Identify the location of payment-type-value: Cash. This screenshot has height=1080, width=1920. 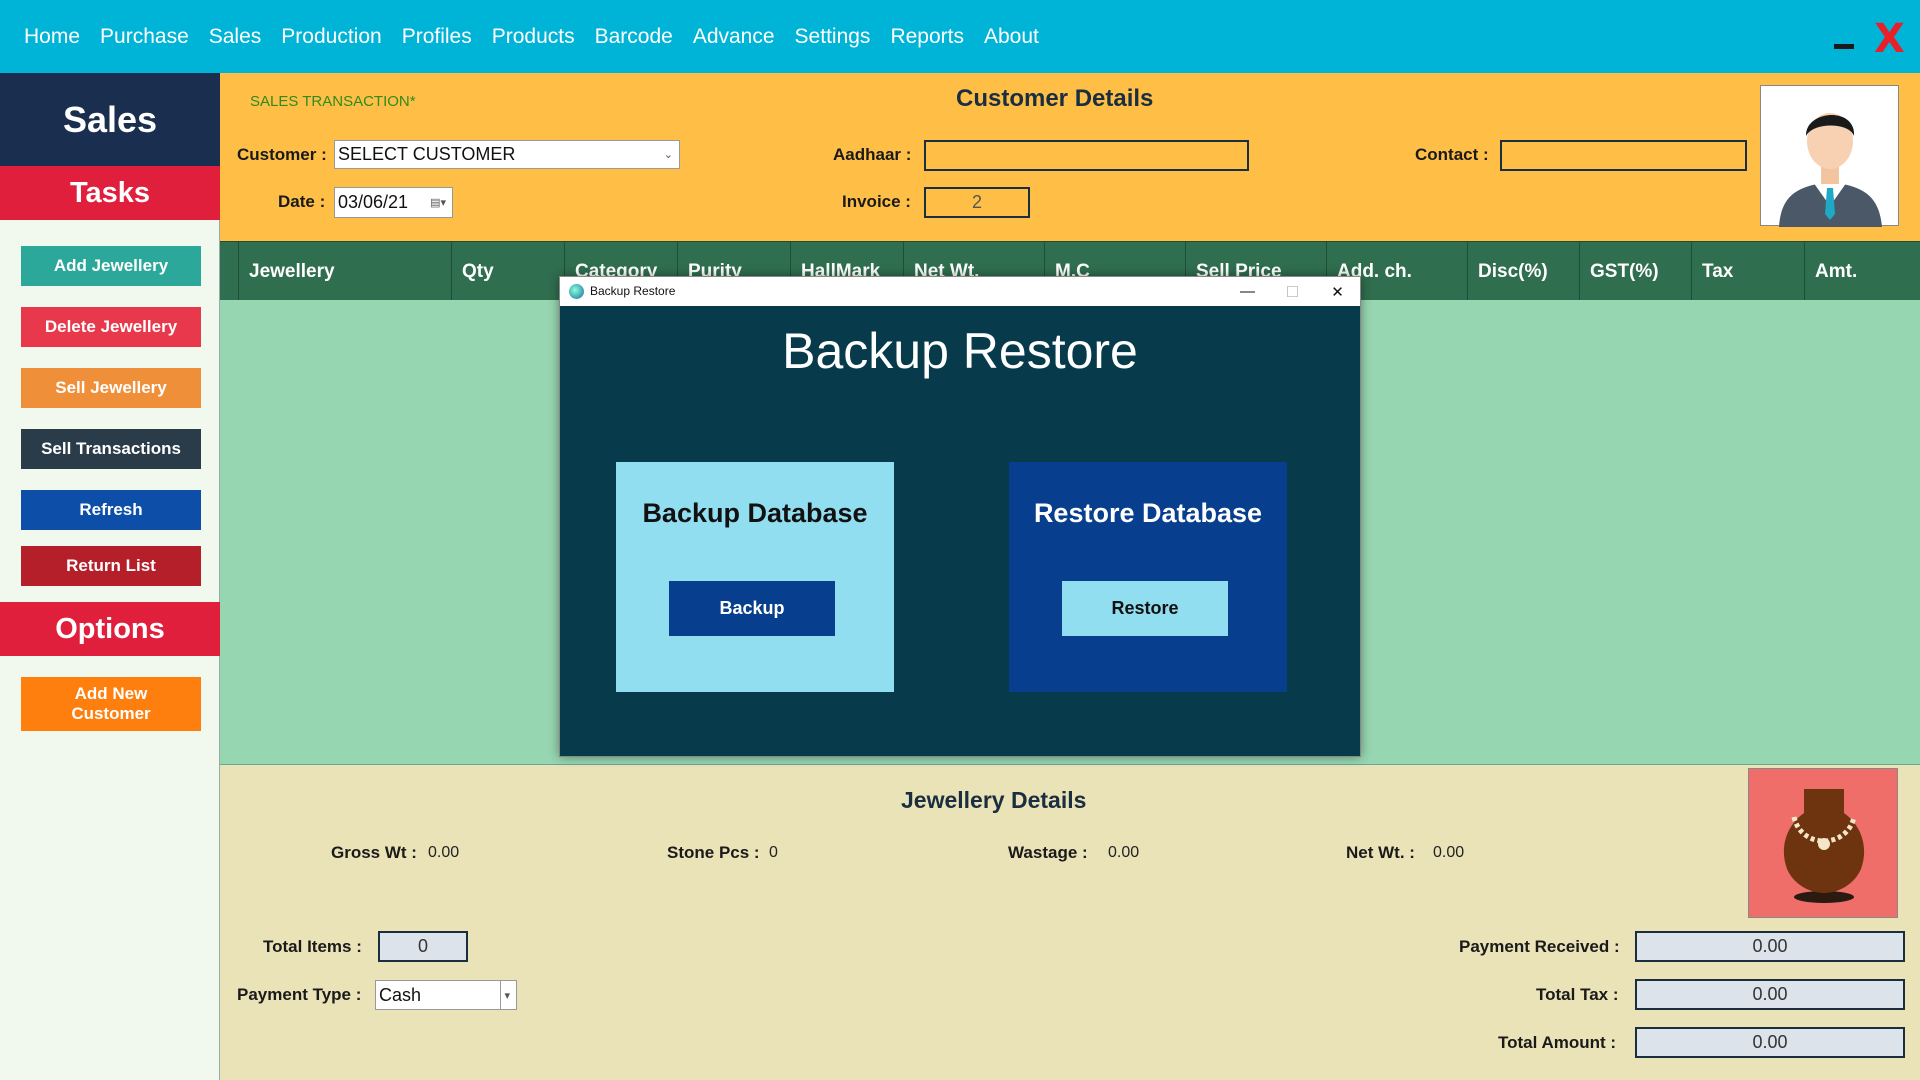
(400, 994).